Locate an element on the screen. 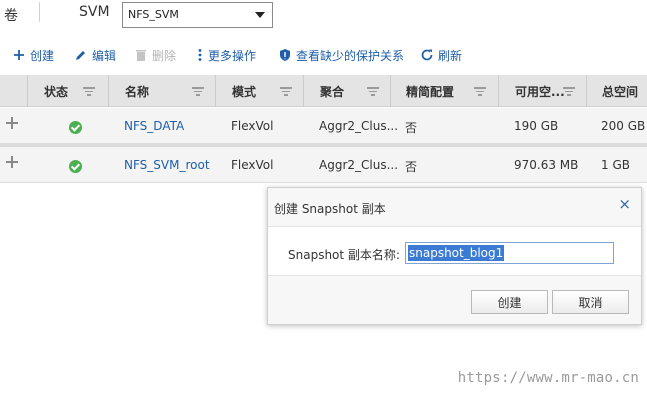  column-header-total-space: 总空间 is located at coordinates (616, 91).